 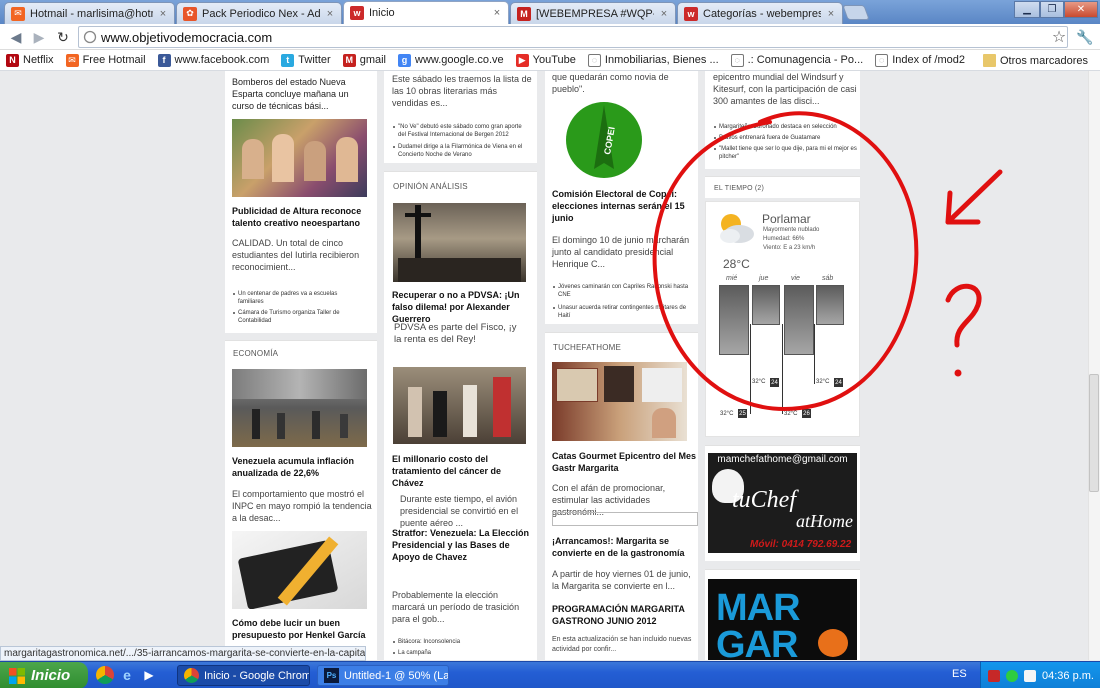 What do you see at coordinates (299, 570) in the screenshot?
I see `calculator-photo` at bounding box center [299, 570].